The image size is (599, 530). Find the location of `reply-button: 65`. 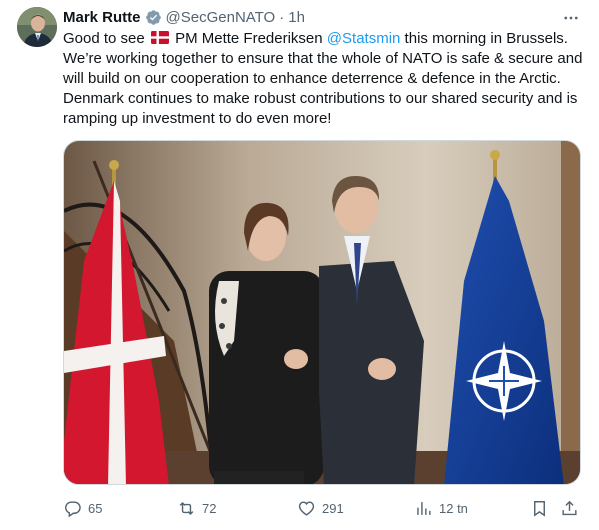

reply-button: 65 is located at coordinates (82, 508).